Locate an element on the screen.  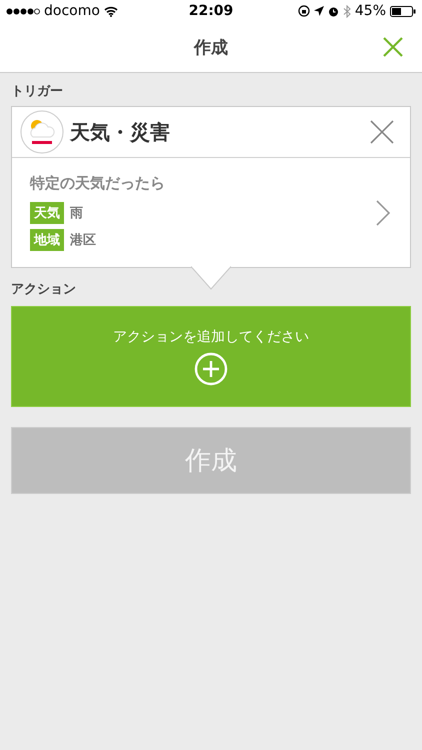
location-icon is located at coordinates (319, 11).